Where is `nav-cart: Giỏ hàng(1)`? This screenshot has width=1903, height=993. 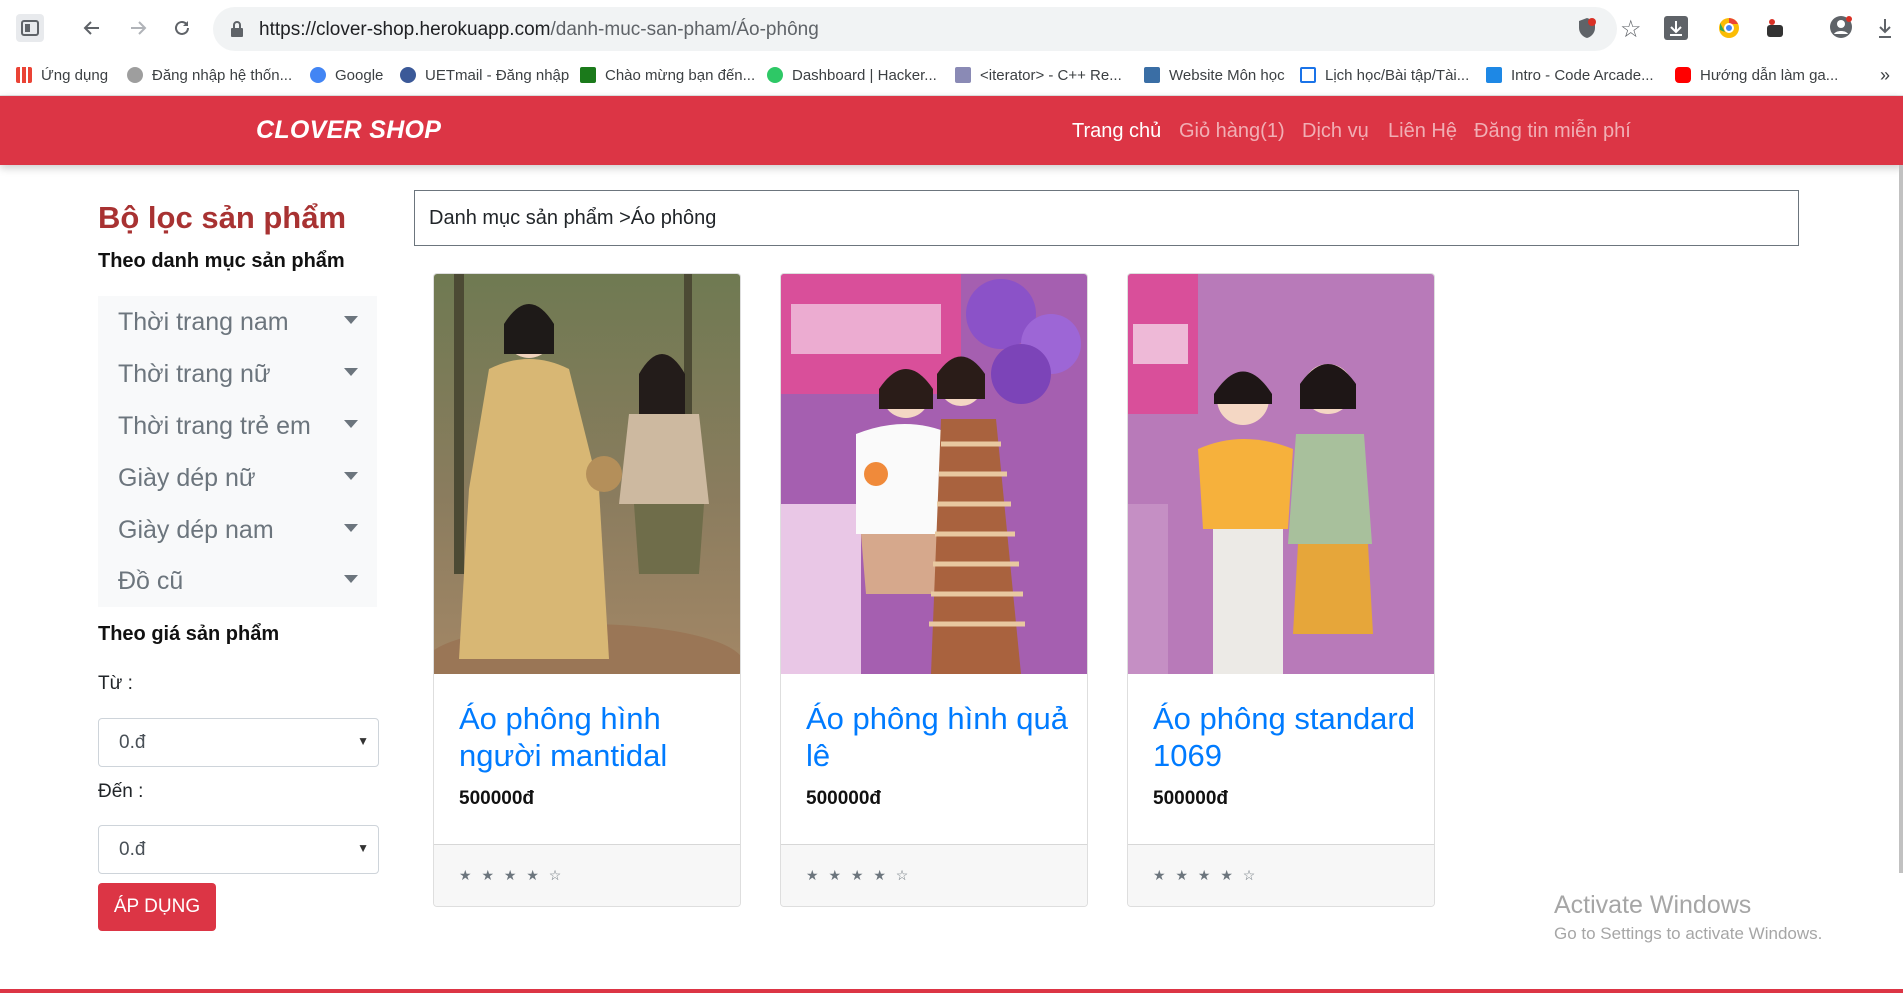 nav-cart: Giỏ hàng(1) is located at coordinates (1232, 131).